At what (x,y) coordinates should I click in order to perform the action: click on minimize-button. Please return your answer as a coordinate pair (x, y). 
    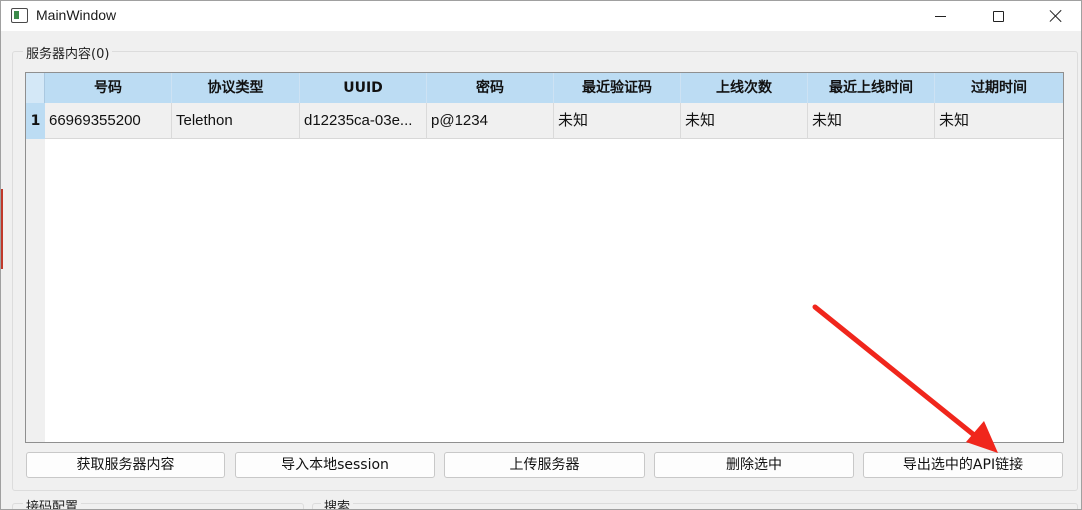
    Looking at the image, I should click on (940, 16).